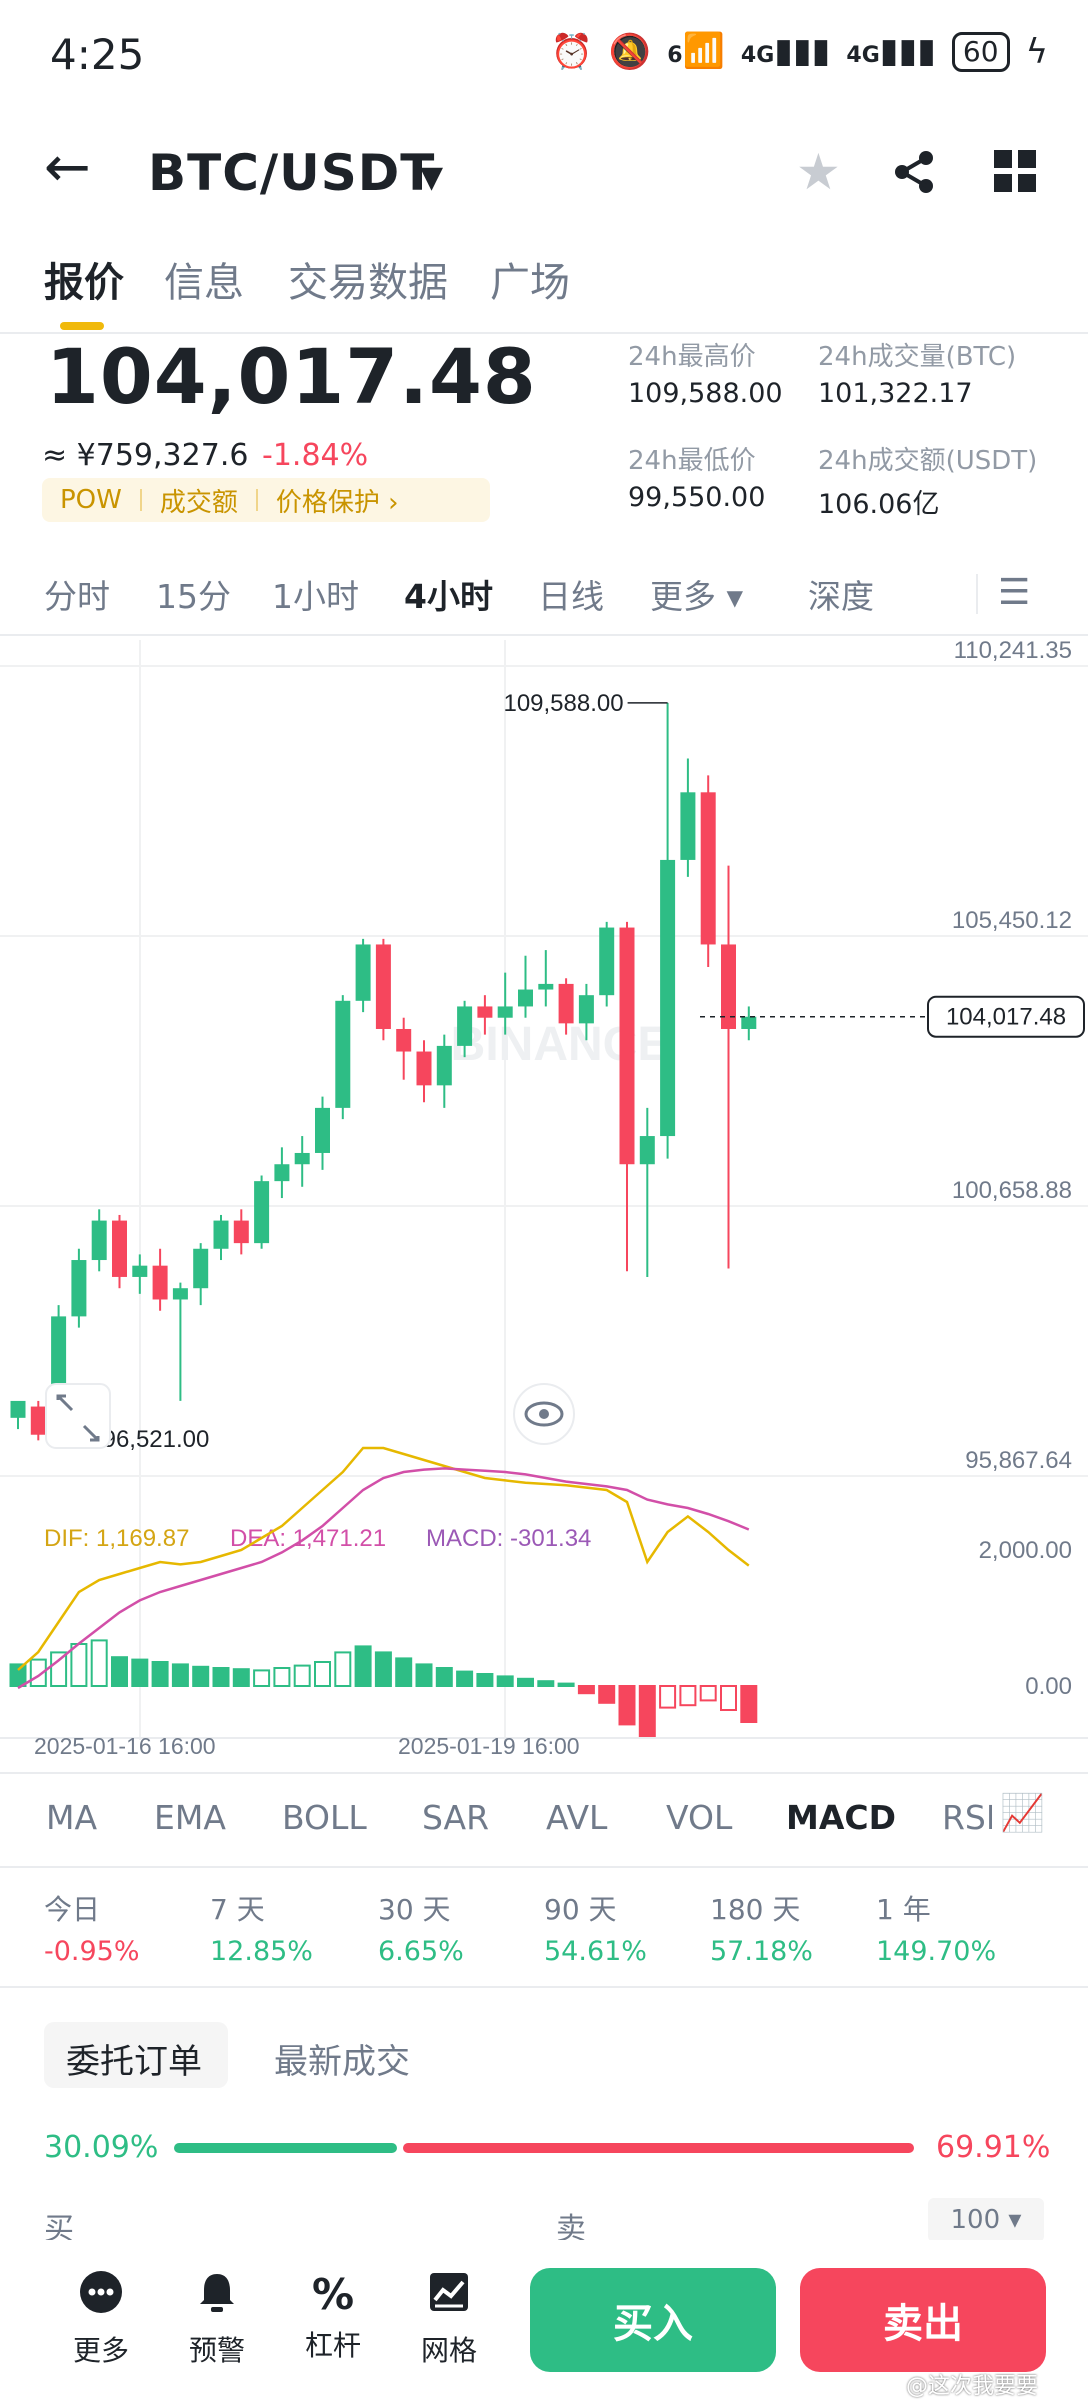 This screenshot has height=2400, width=1088. I want to click on indicator-settings-icon: 📈, so click(1022, 1813).